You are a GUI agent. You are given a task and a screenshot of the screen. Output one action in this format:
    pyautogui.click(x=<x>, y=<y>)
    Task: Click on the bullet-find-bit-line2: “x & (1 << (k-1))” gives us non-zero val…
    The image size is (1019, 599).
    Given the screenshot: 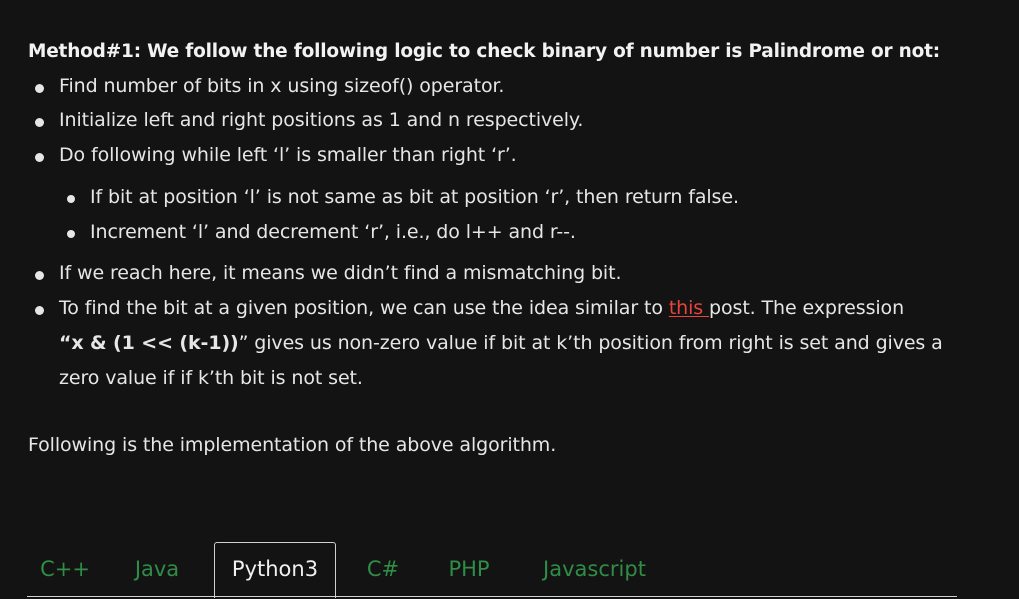 What is the action you would take?
    pyautogui.click(x=501, y=343)
    